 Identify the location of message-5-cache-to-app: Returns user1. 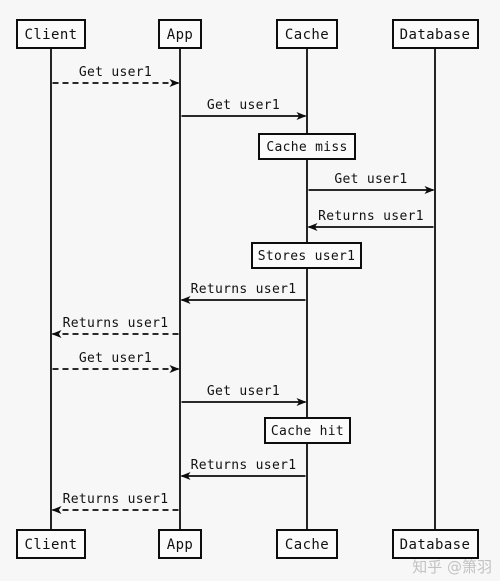
(243, 293).